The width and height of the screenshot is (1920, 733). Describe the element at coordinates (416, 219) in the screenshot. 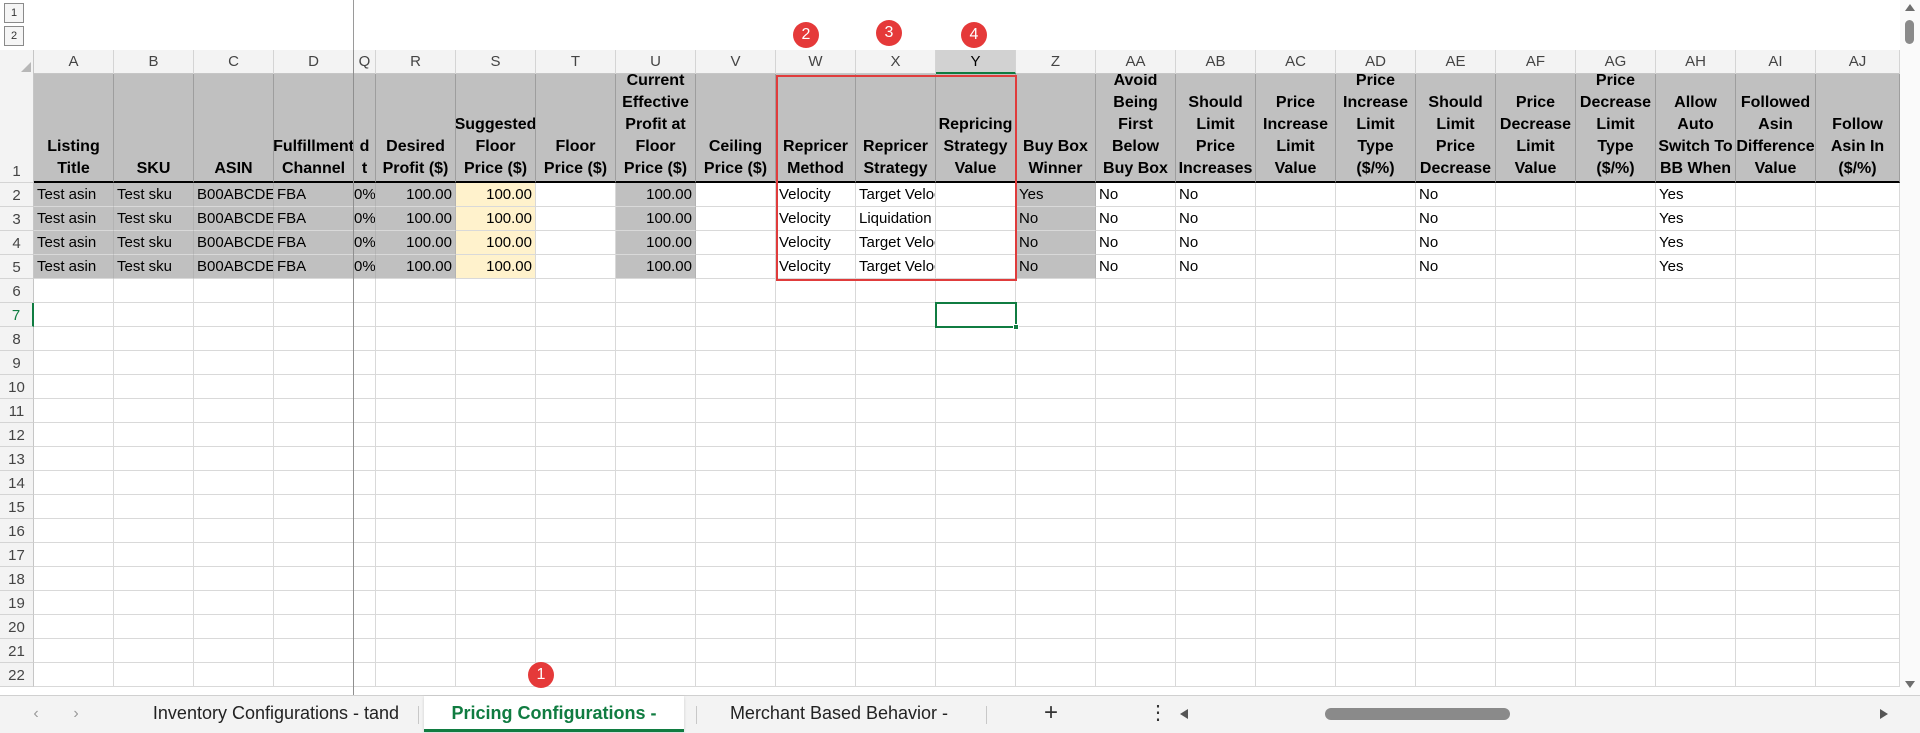

I see `cell-r3: 100.00` at that location.